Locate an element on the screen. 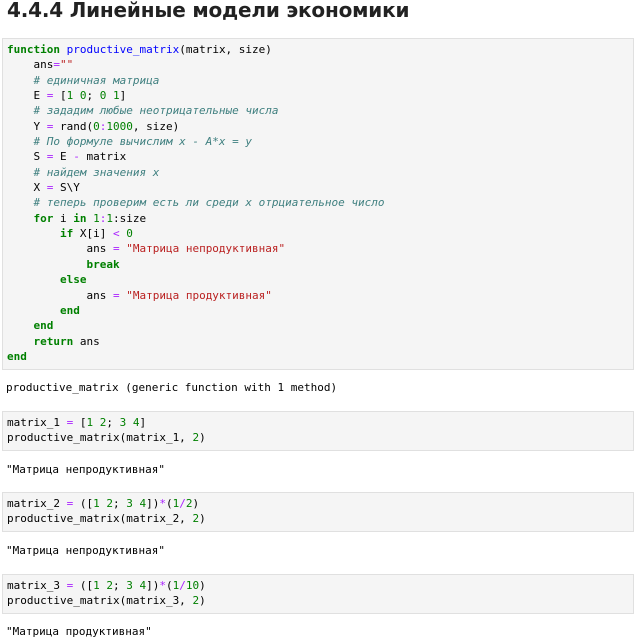 The width and height of the screenshot is (638, 640). string: "" is located at coordinates (66, 65).